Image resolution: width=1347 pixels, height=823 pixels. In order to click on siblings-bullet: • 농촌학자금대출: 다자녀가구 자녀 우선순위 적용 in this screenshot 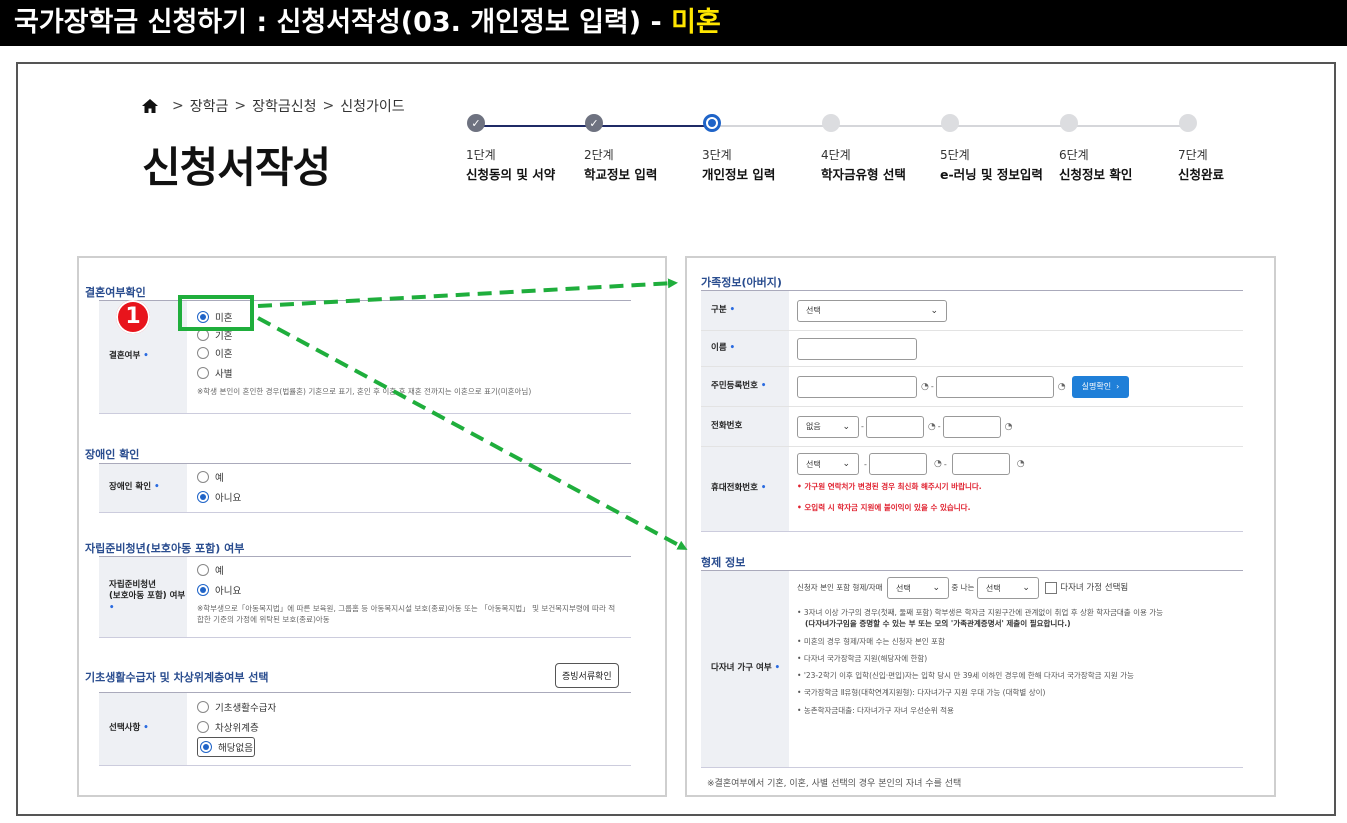, I will do `click(875, 710)`.